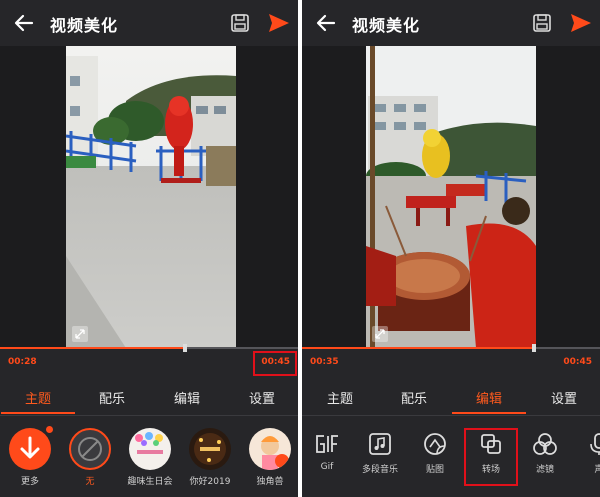  I want to click on theme-none: 无, so click(90, 457).